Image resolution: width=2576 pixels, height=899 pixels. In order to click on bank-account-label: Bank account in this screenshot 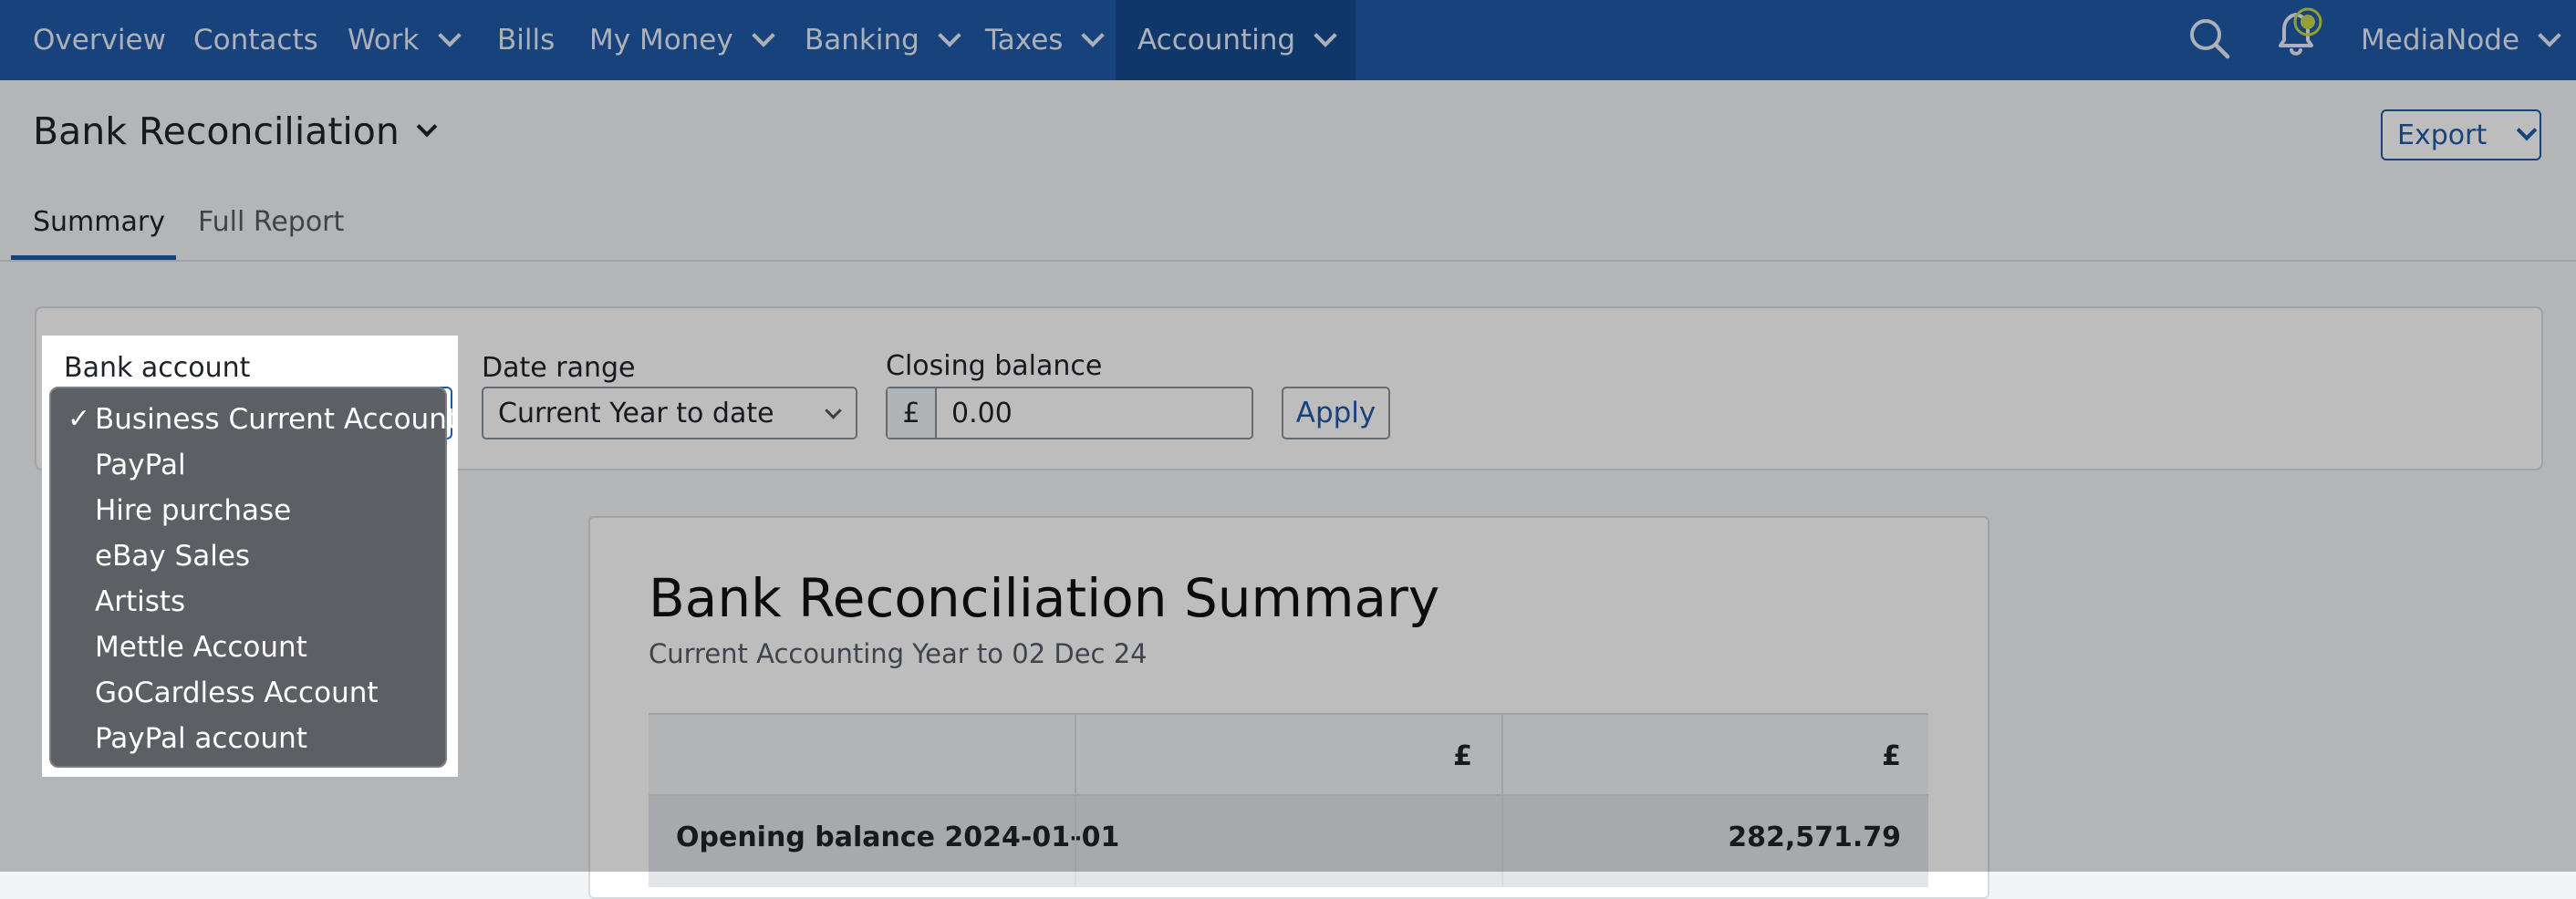, I will do `click(157, 368)`.